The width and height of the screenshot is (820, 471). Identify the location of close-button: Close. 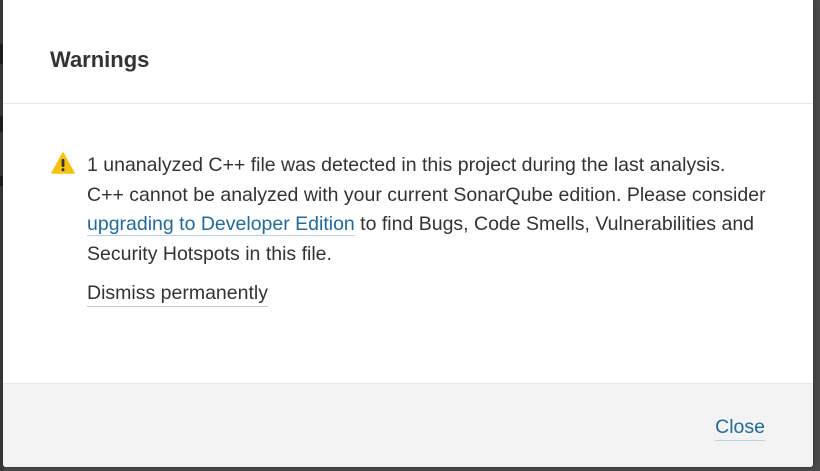
(740, 427).